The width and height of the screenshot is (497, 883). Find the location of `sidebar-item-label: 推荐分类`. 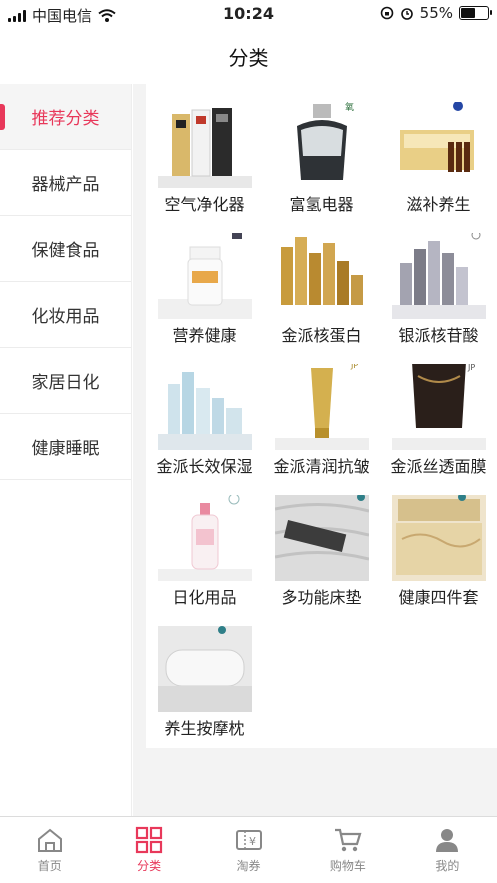

sidebar-item-label: 推荐分类 is located at coordinates (65, 119).